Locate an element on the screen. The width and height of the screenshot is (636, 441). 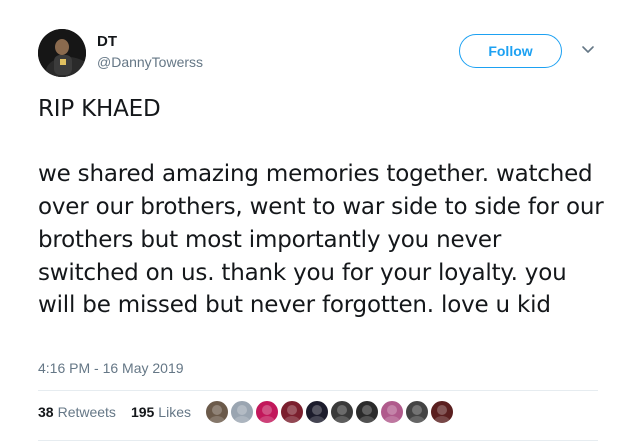
divider is located at coordinates (318, 390).